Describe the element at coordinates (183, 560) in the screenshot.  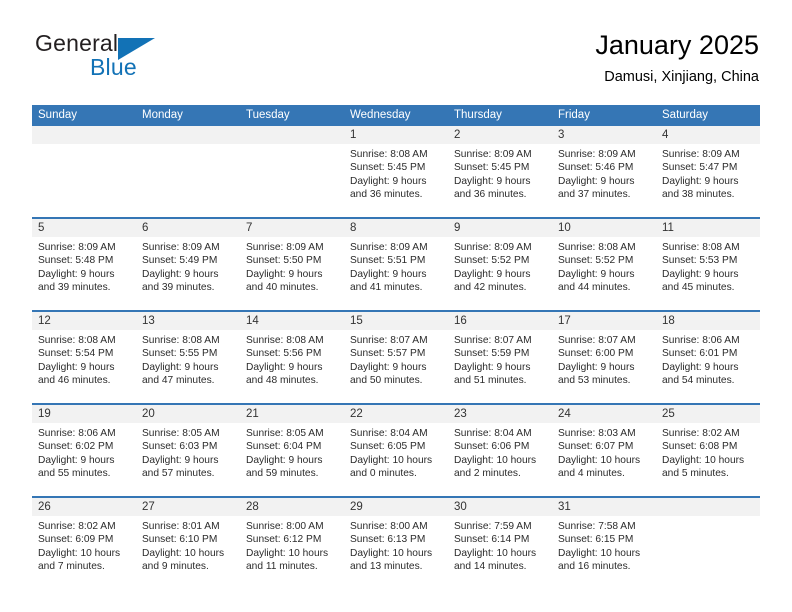
I see `daylight-text: Daylight: 10 hours and 9 minutes.` at that location.